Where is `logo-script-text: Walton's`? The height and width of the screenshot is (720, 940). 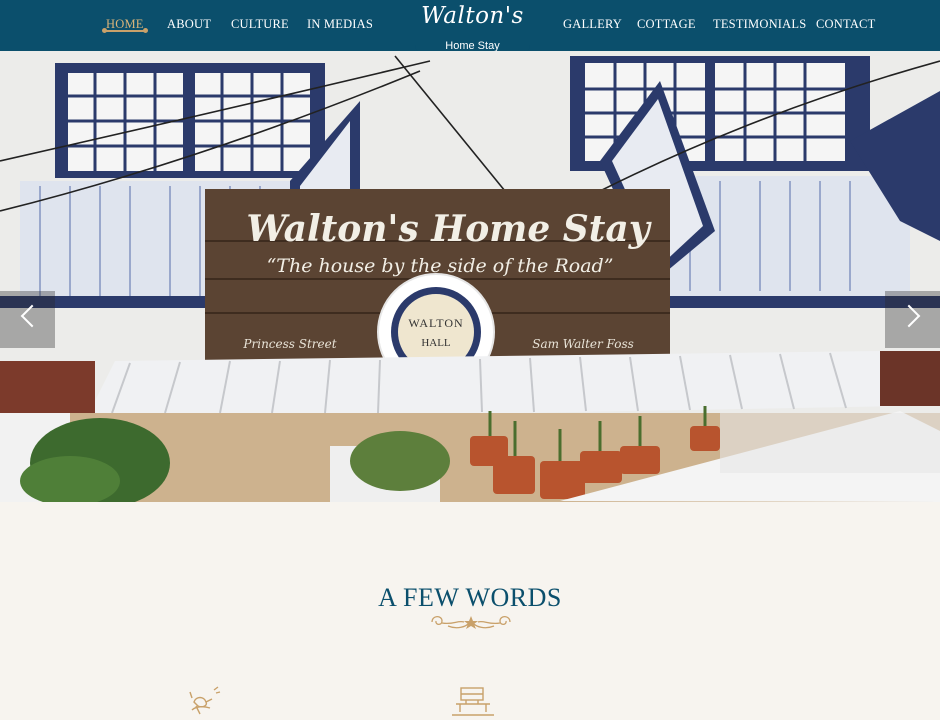 logo-script-text: Walton's is located at coordinates (472, 16).